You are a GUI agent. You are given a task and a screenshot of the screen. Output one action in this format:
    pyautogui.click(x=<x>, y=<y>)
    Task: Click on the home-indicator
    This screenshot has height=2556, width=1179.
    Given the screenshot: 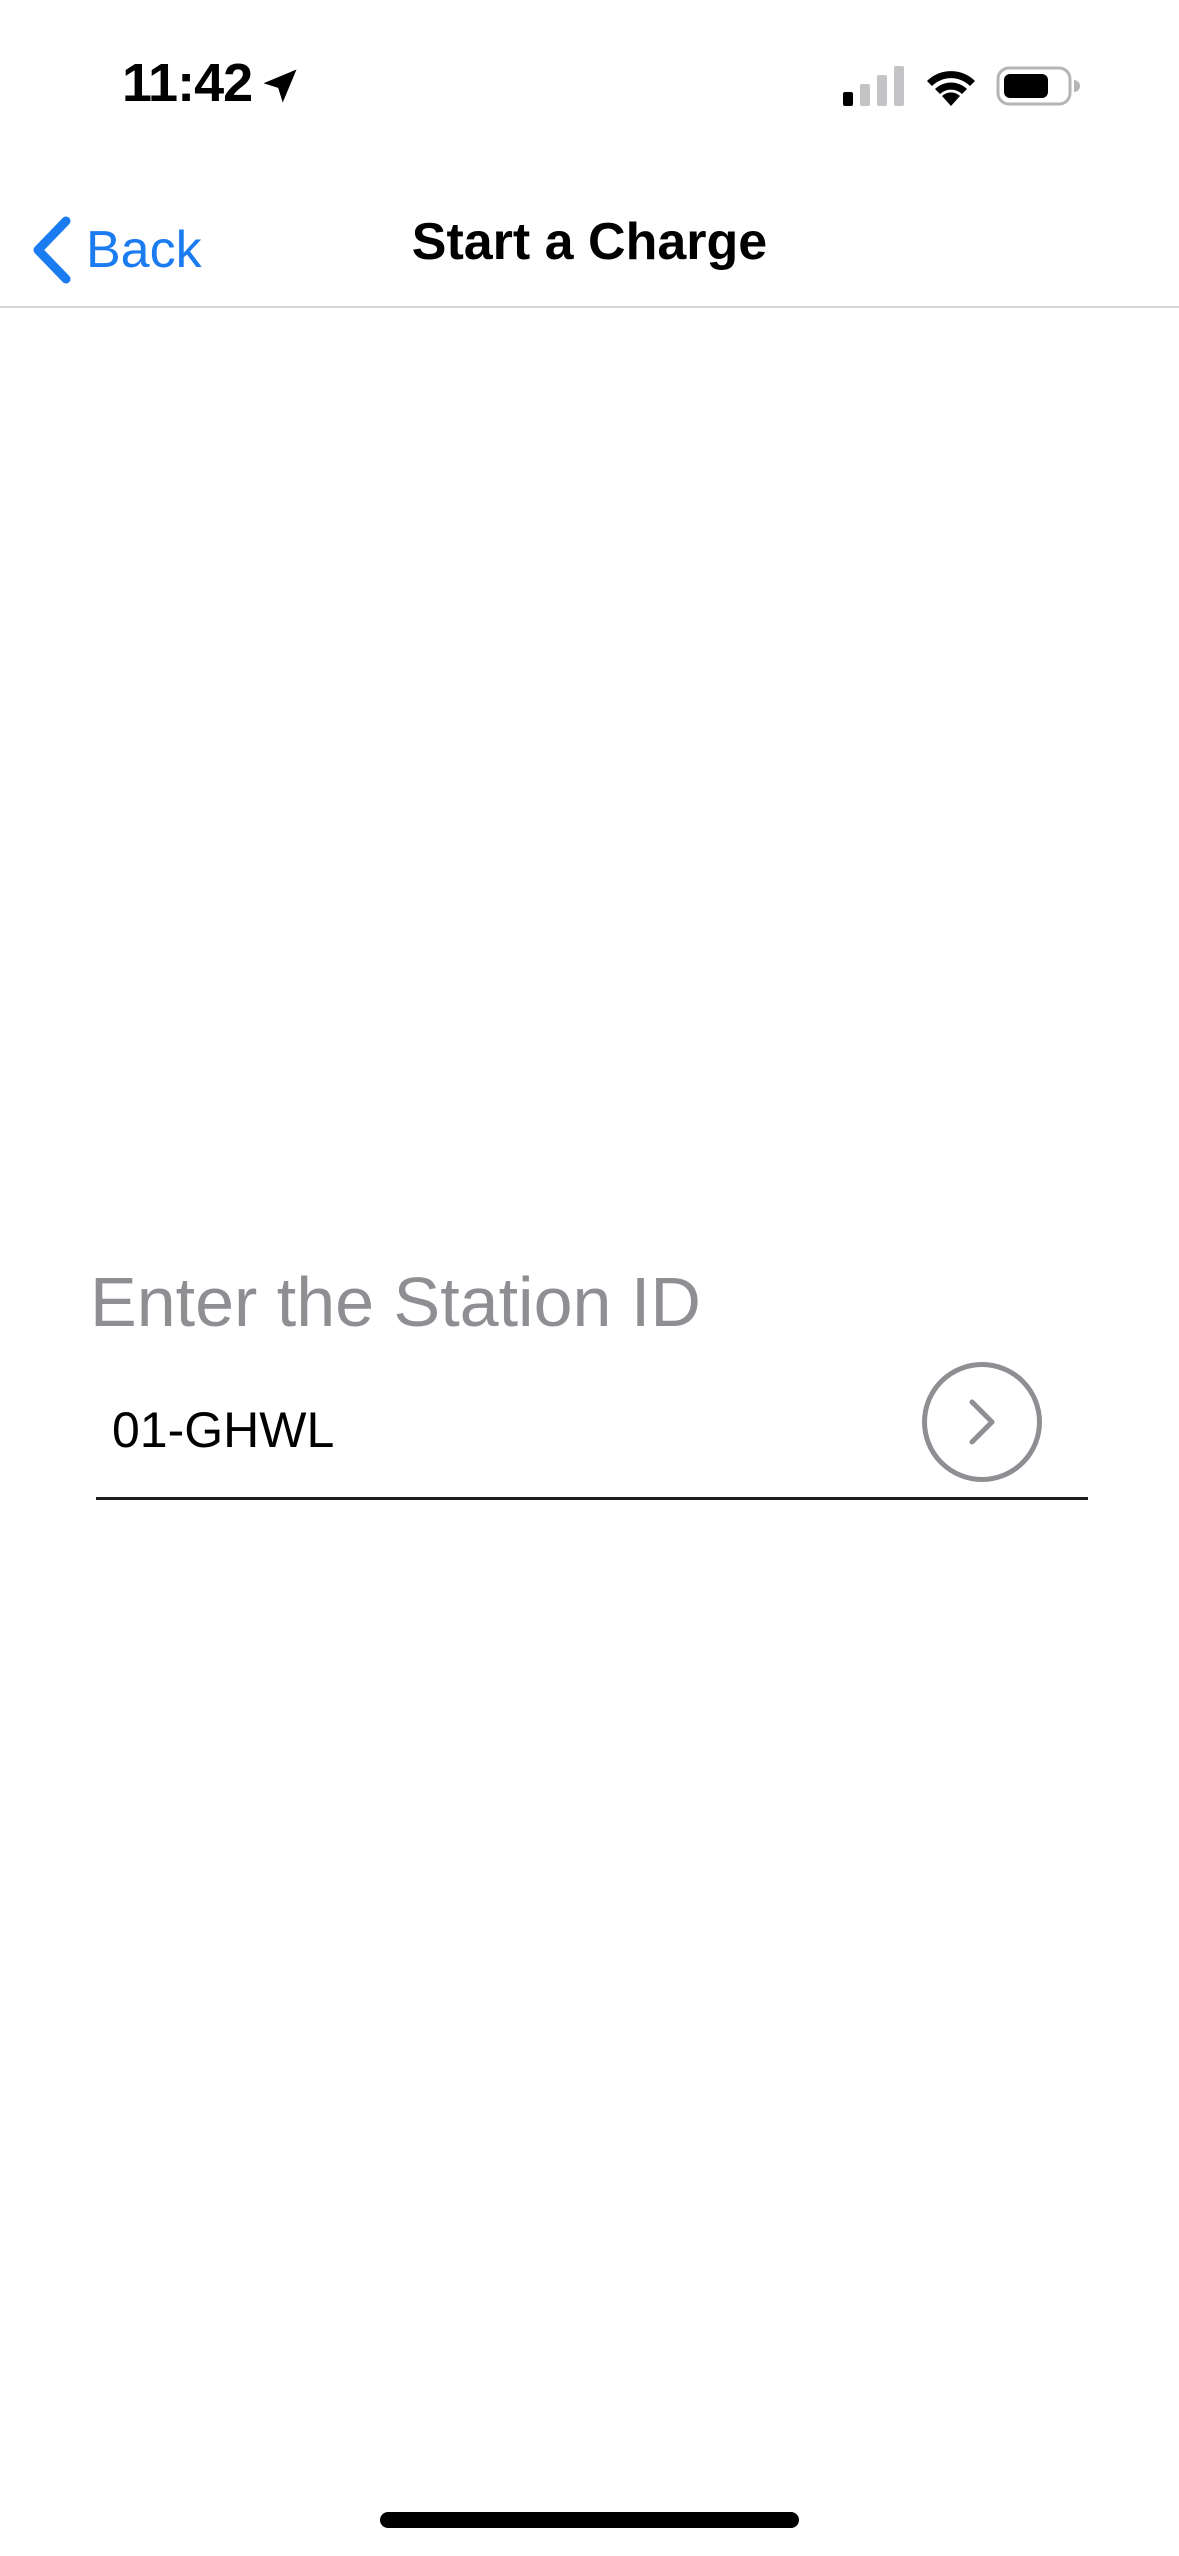 What is the action you would take?
    pyautogui.click(x=589, y=2520)
    